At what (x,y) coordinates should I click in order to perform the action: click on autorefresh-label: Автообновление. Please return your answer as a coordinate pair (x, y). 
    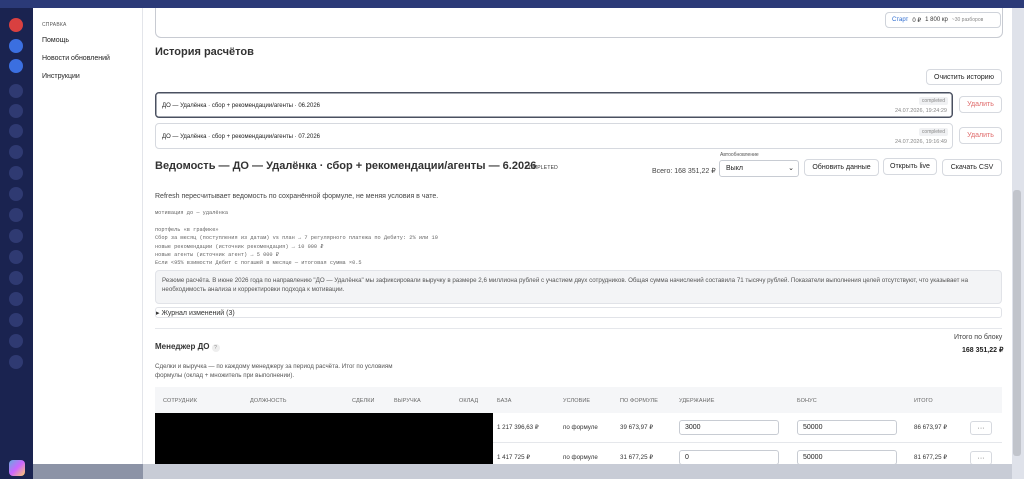
    Looking at the image, I should click on (739, 155).